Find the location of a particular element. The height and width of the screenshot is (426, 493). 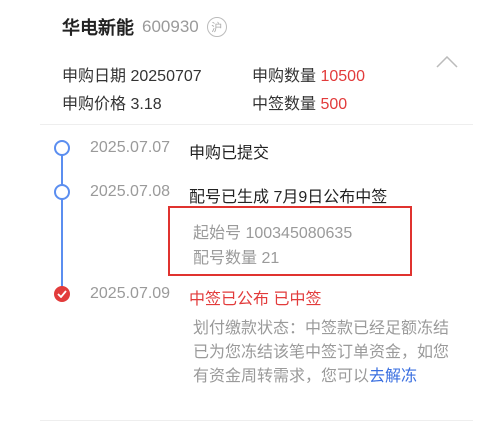

subscribe-qty-value: 10500 is located at coordinates (342, 76).